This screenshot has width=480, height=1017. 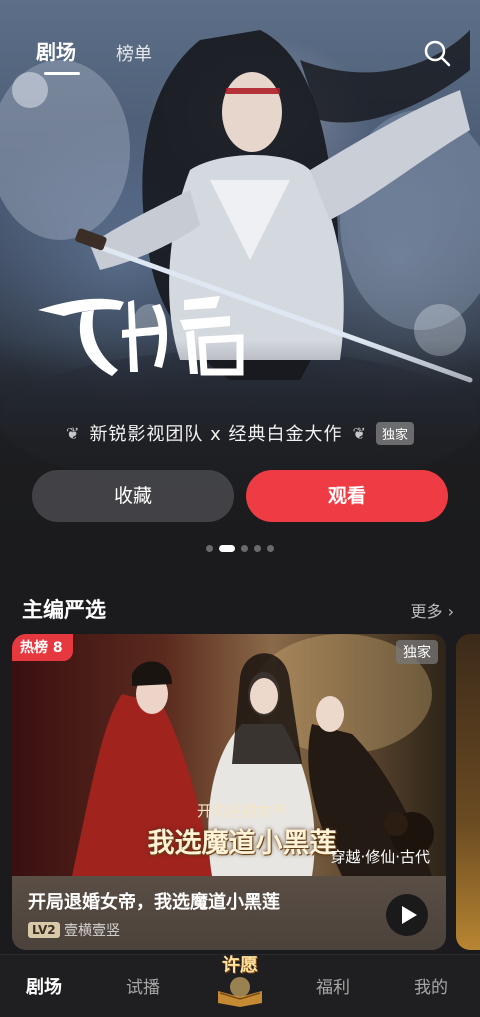 What do you see at coordinates (143, 985) in the screenshot?
I see `nav-trial: 试播` at bounding box center [143, 985].